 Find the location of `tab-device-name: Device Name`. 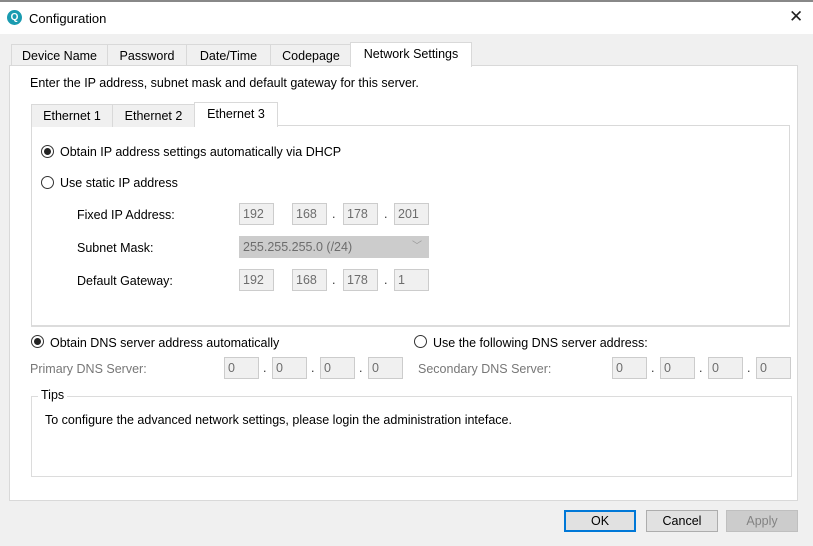

tab-device-name: Device Name is located at coordinates (59, 55).